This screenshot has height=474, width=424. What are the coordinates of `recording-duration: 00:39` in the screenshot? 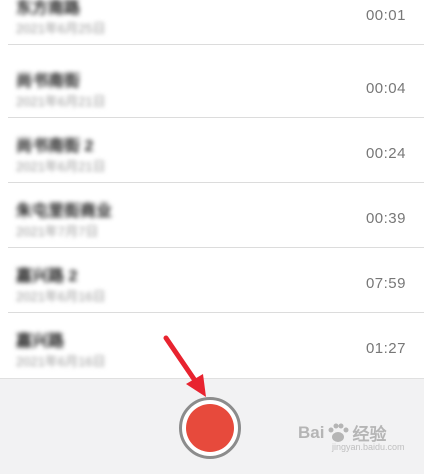 It's located at (385, 218).